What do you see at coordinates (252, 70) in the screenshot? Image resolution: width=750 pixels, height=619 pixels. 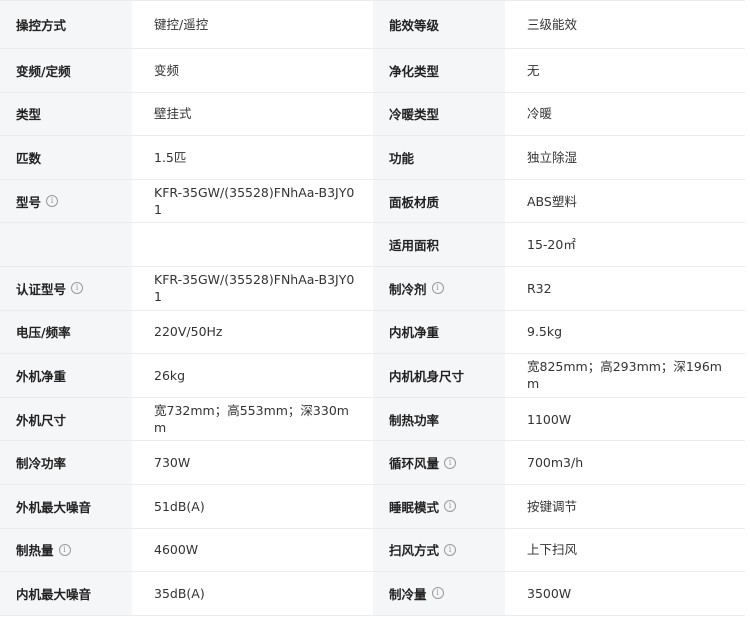 I see `spec-value: 变频` at bounding box center [252, 70].